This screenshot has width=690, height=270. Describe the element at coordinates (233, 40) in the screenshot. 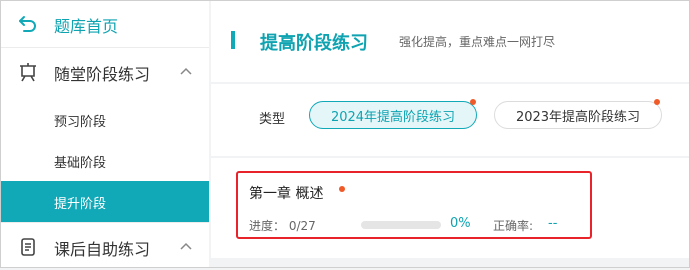

I see `title-accent-bar` at that location.